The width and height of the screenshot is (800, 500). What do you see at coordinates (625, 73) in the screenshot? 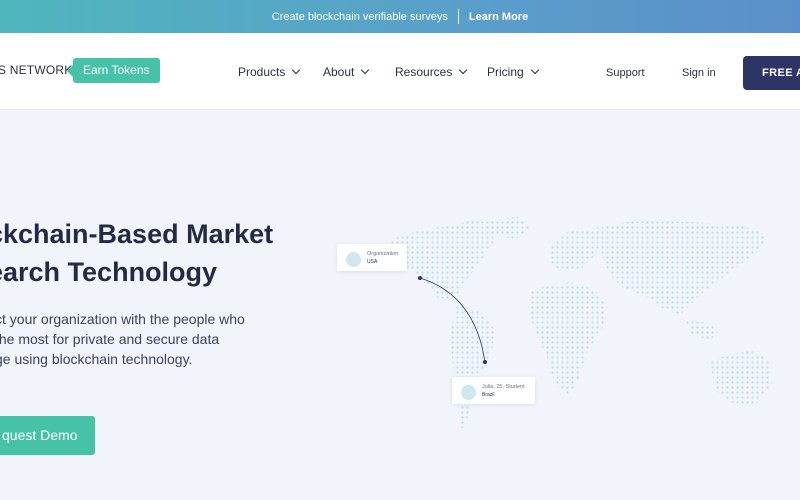
I see `support-link: Support` at bounding box center [625, 73].